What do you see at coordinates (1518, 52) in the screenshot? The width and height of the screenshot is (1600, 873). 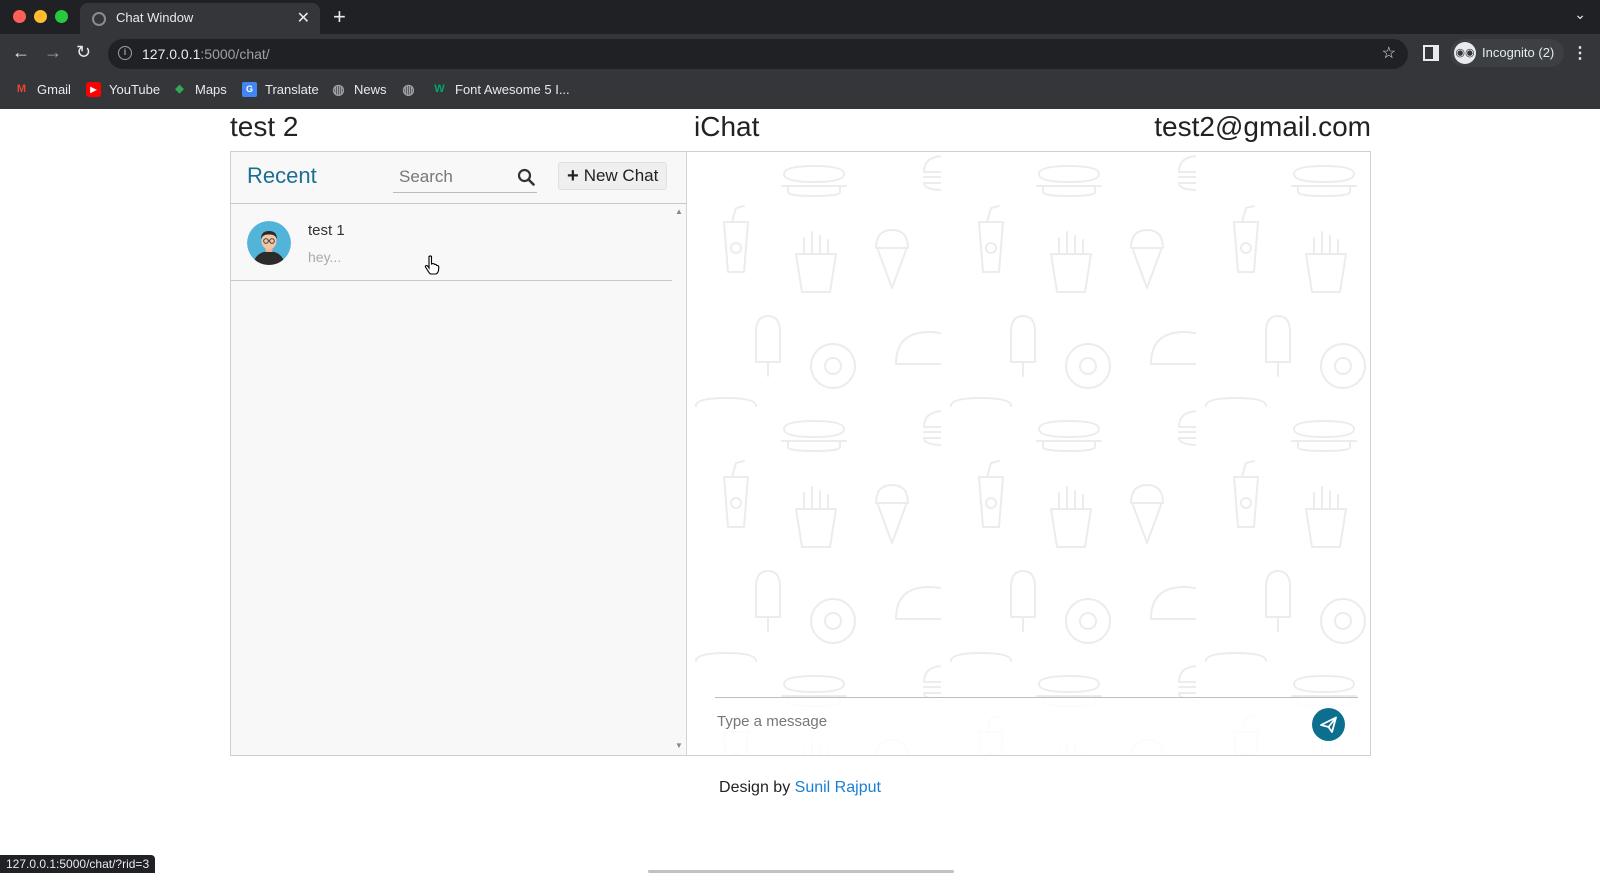 I see `incognito-label: Incognito (2)` at bounding box center [1518, 52].